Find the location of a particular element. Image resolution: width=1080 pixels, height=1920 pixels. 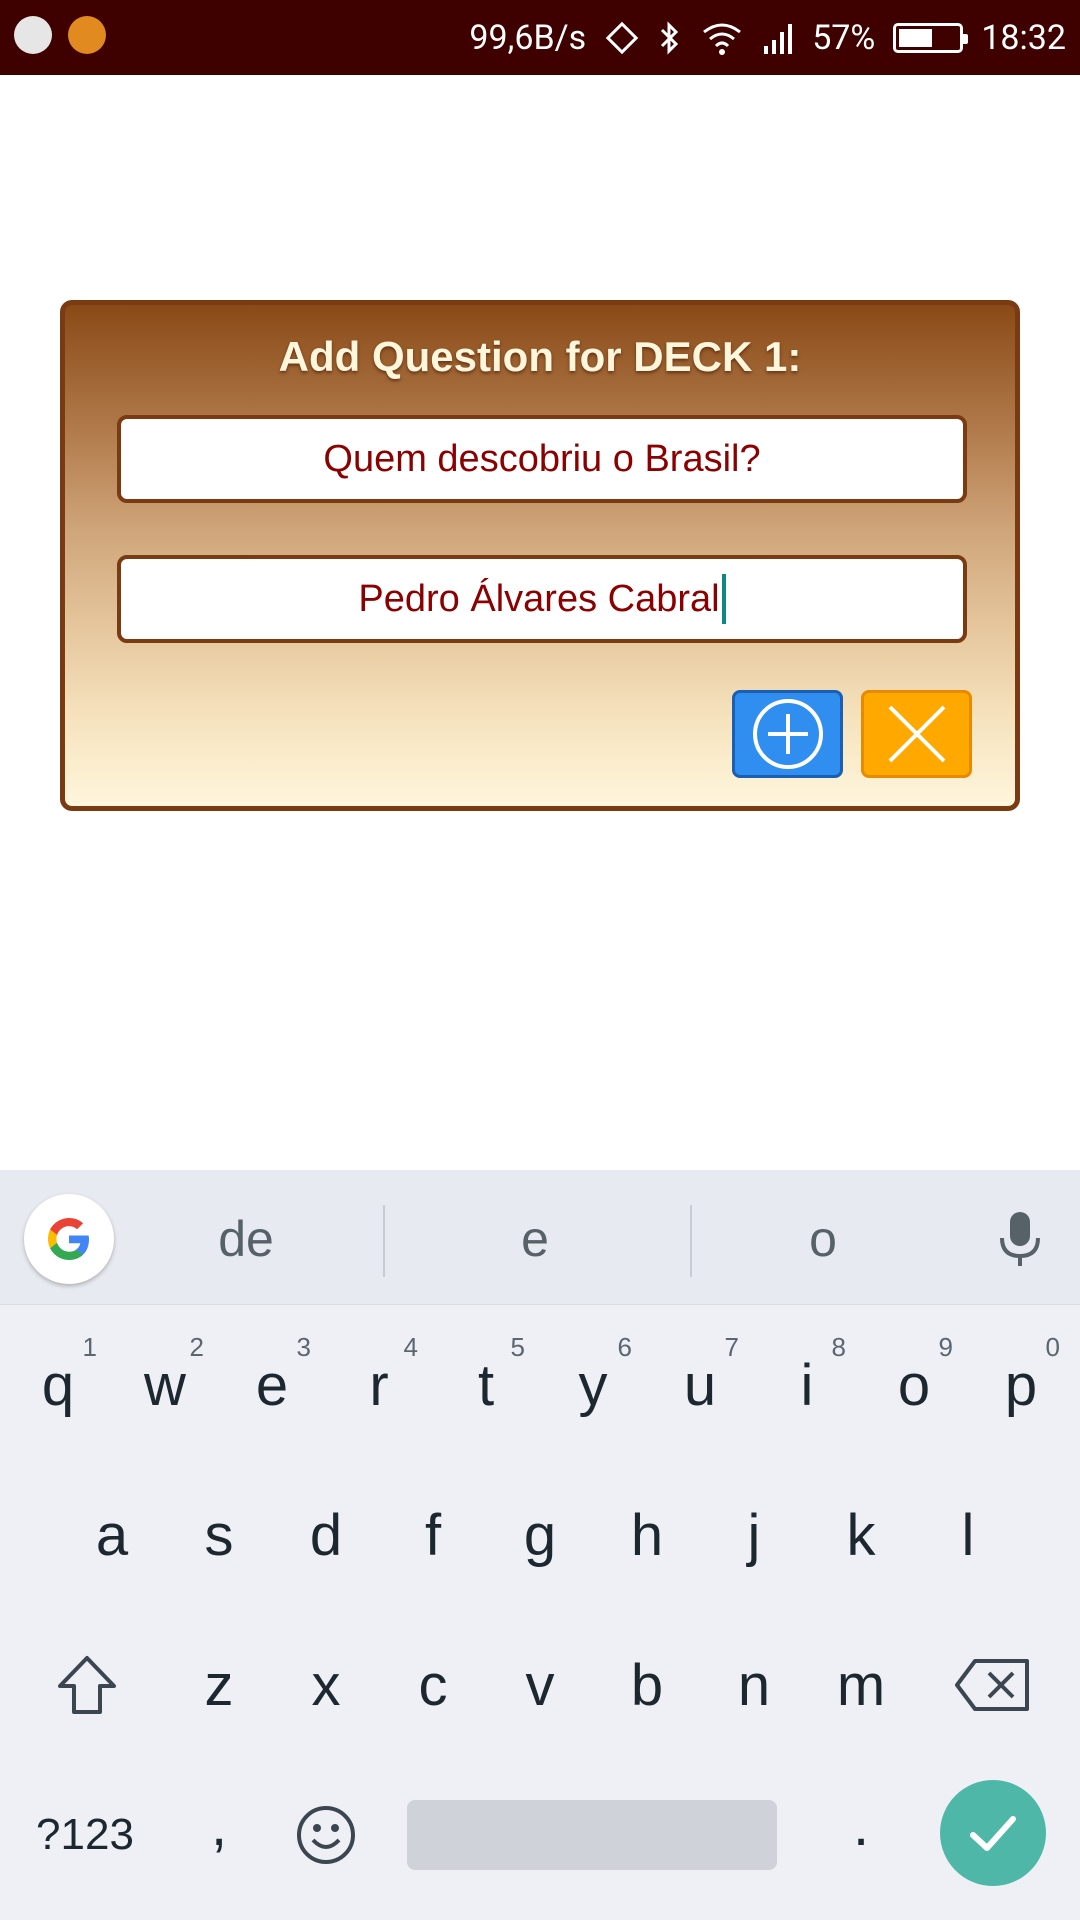

key-t: t5 is located at coordinates (486, 1385).